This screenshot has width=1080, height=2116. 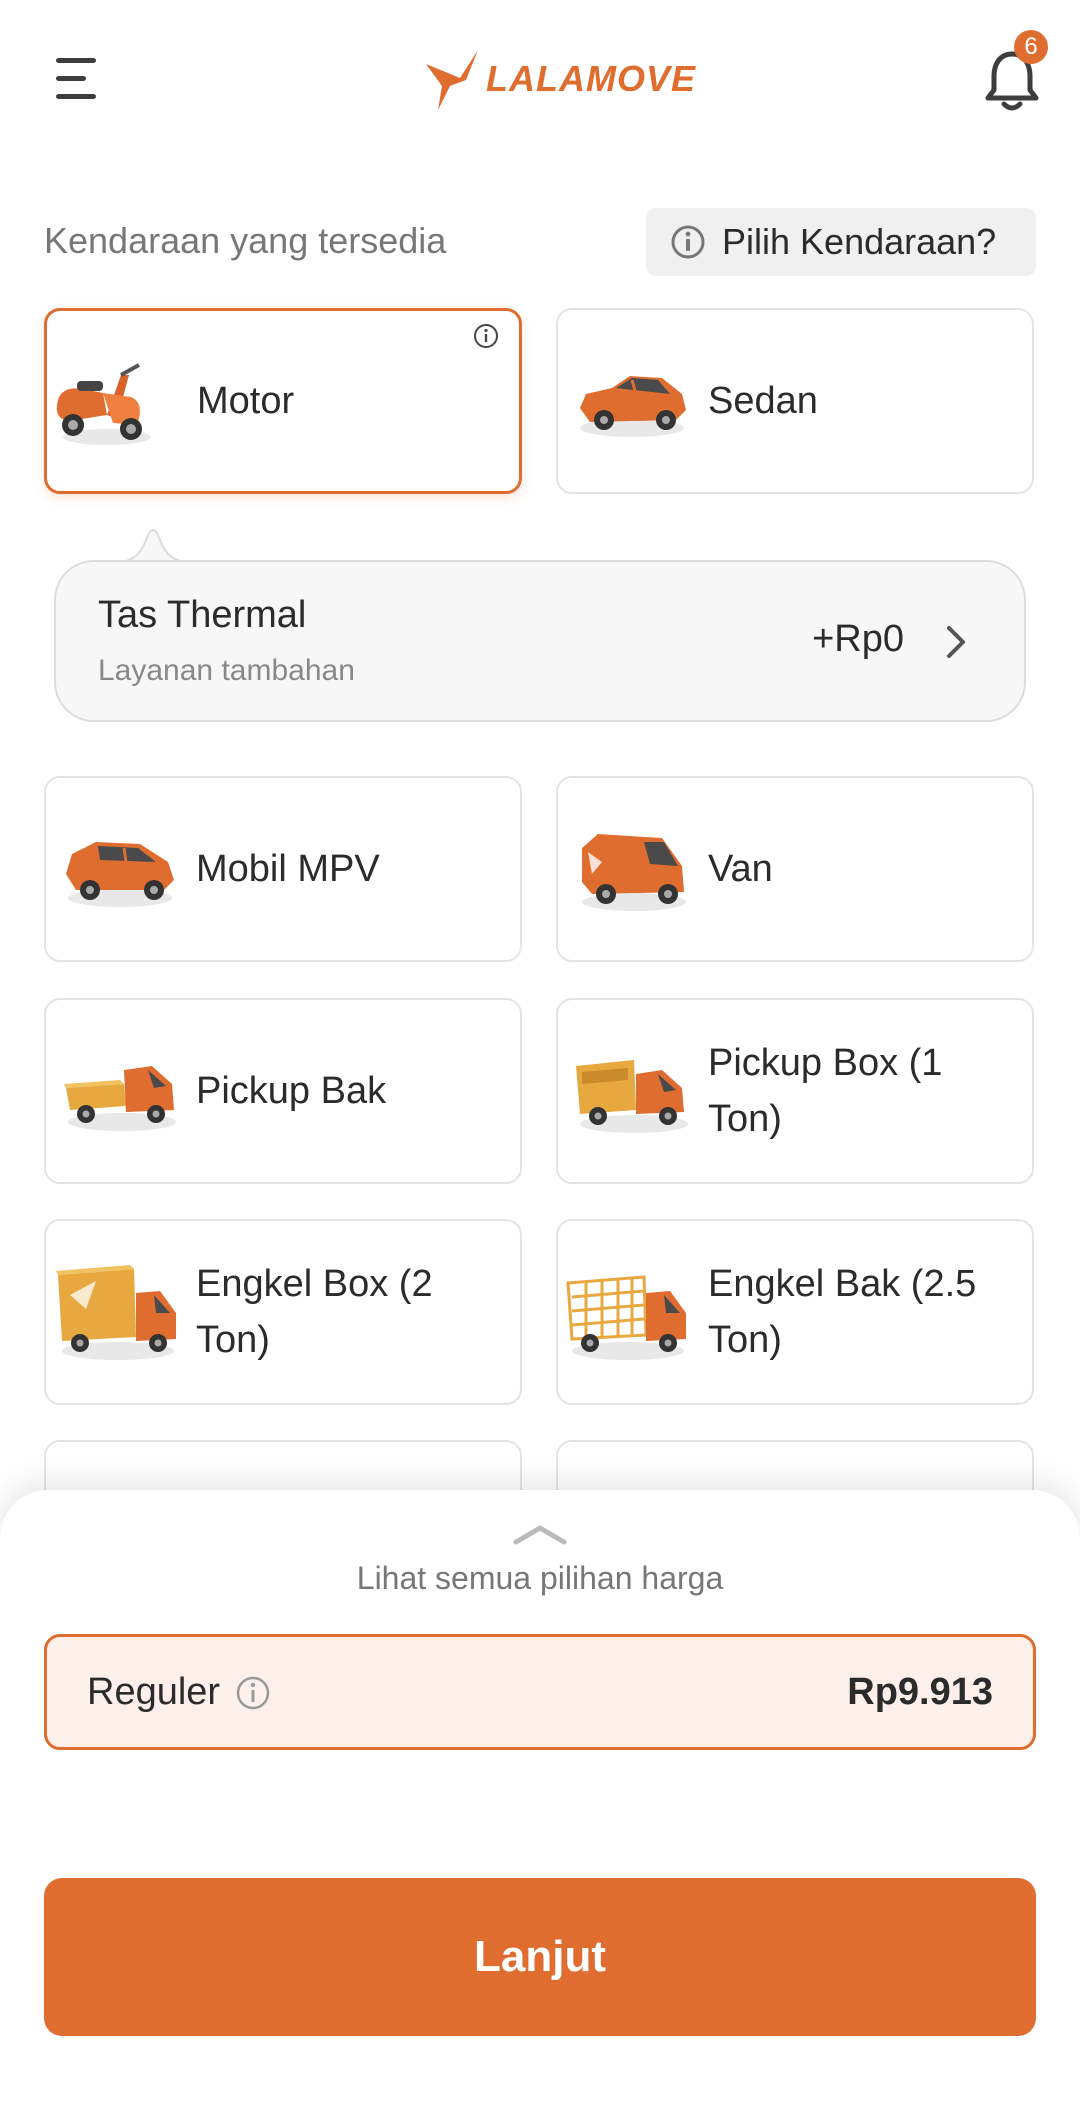 I want to click on logo-bird-icon, so click(x=452, y=80).